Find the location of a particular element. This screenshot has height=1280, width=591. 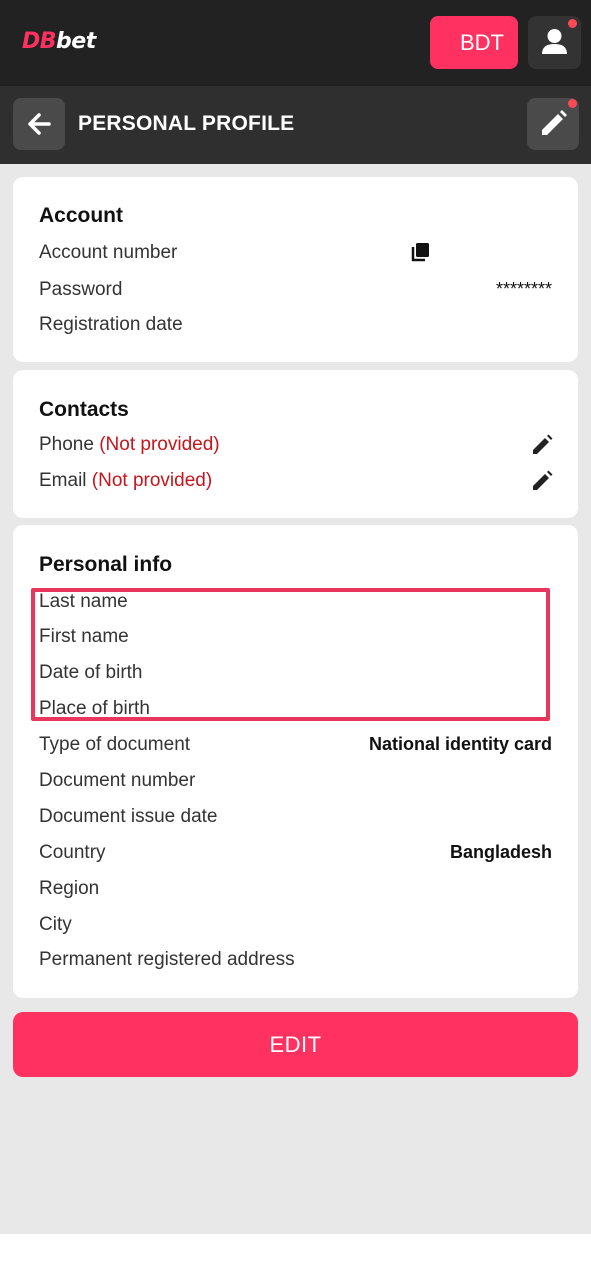

document-type-value: National identity card is located at coordinates (460, 744).